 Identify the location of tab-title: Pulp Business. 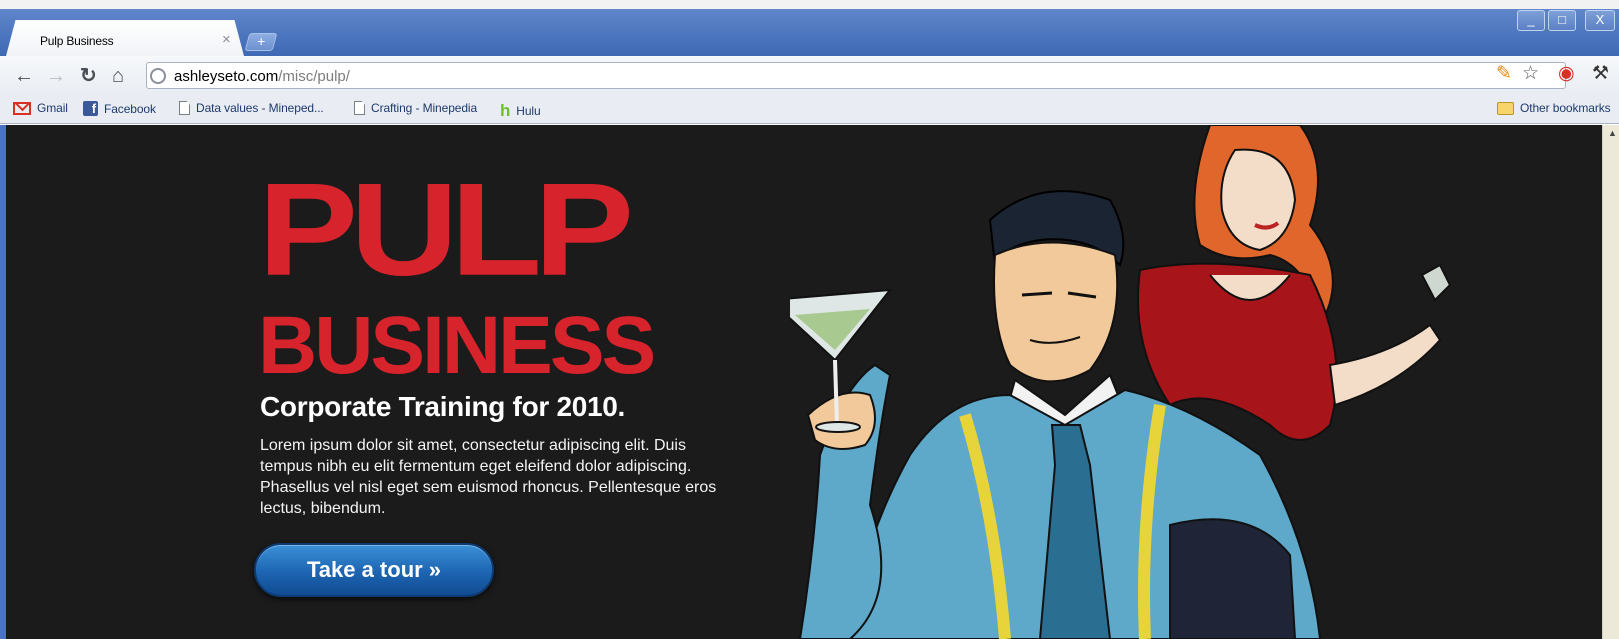
(77, 41).